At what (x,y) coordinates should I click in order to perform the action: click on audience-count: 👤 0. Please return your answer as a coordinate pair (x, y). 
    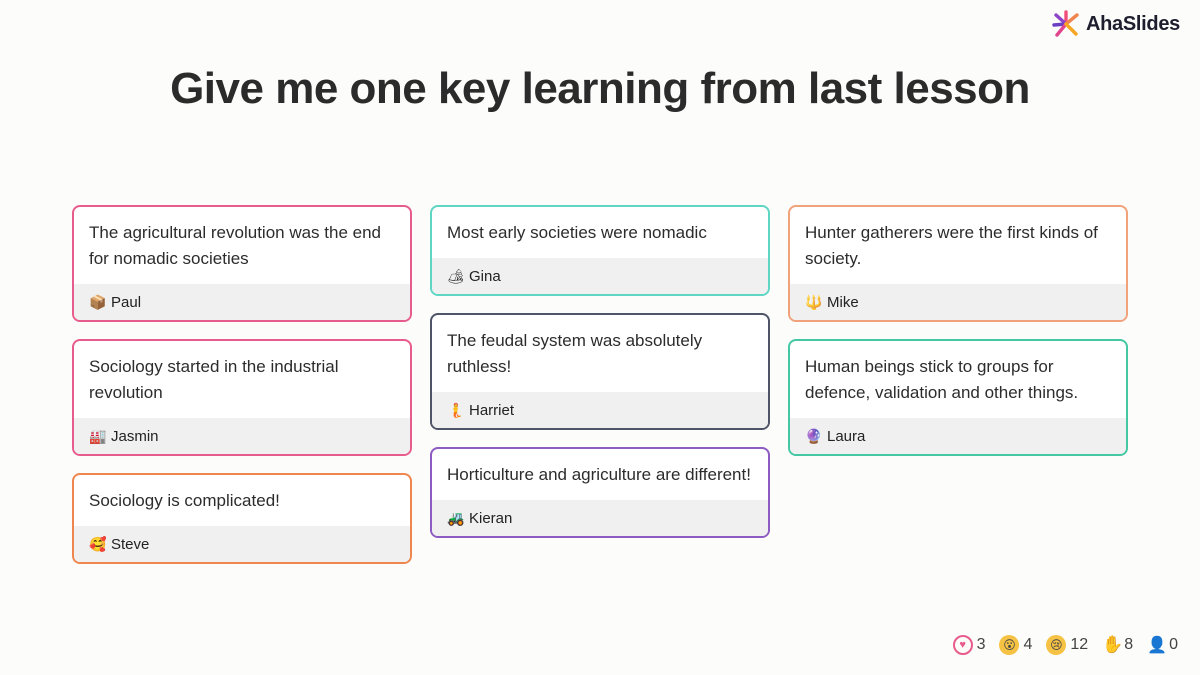
    Looking at the image, I should click on (1162, 645).